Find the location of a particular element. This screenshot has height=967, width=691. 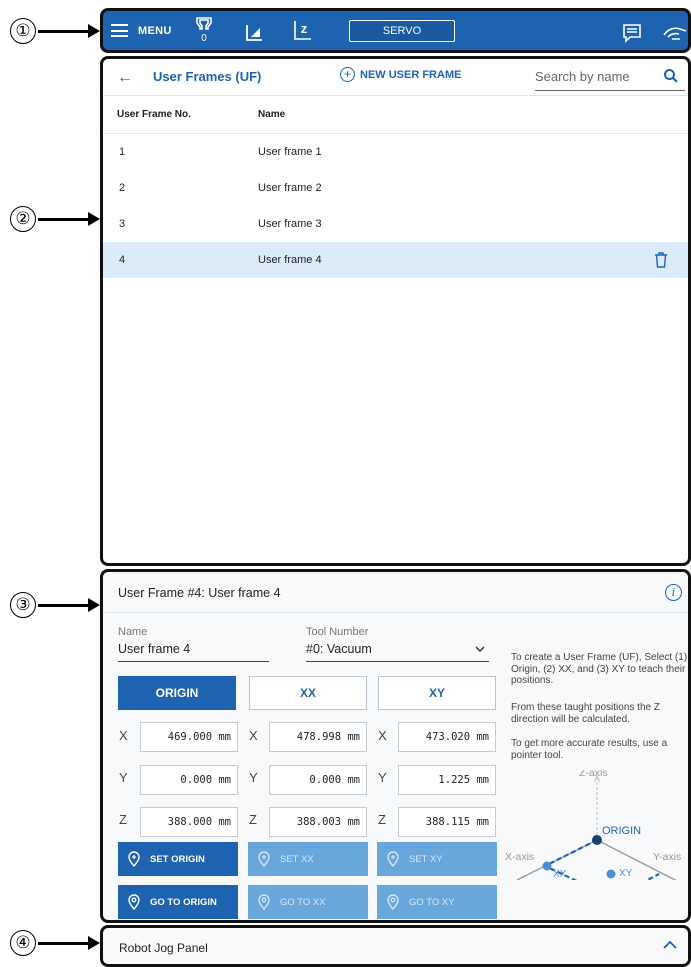

name-underline is located at coordinates (193, 661).